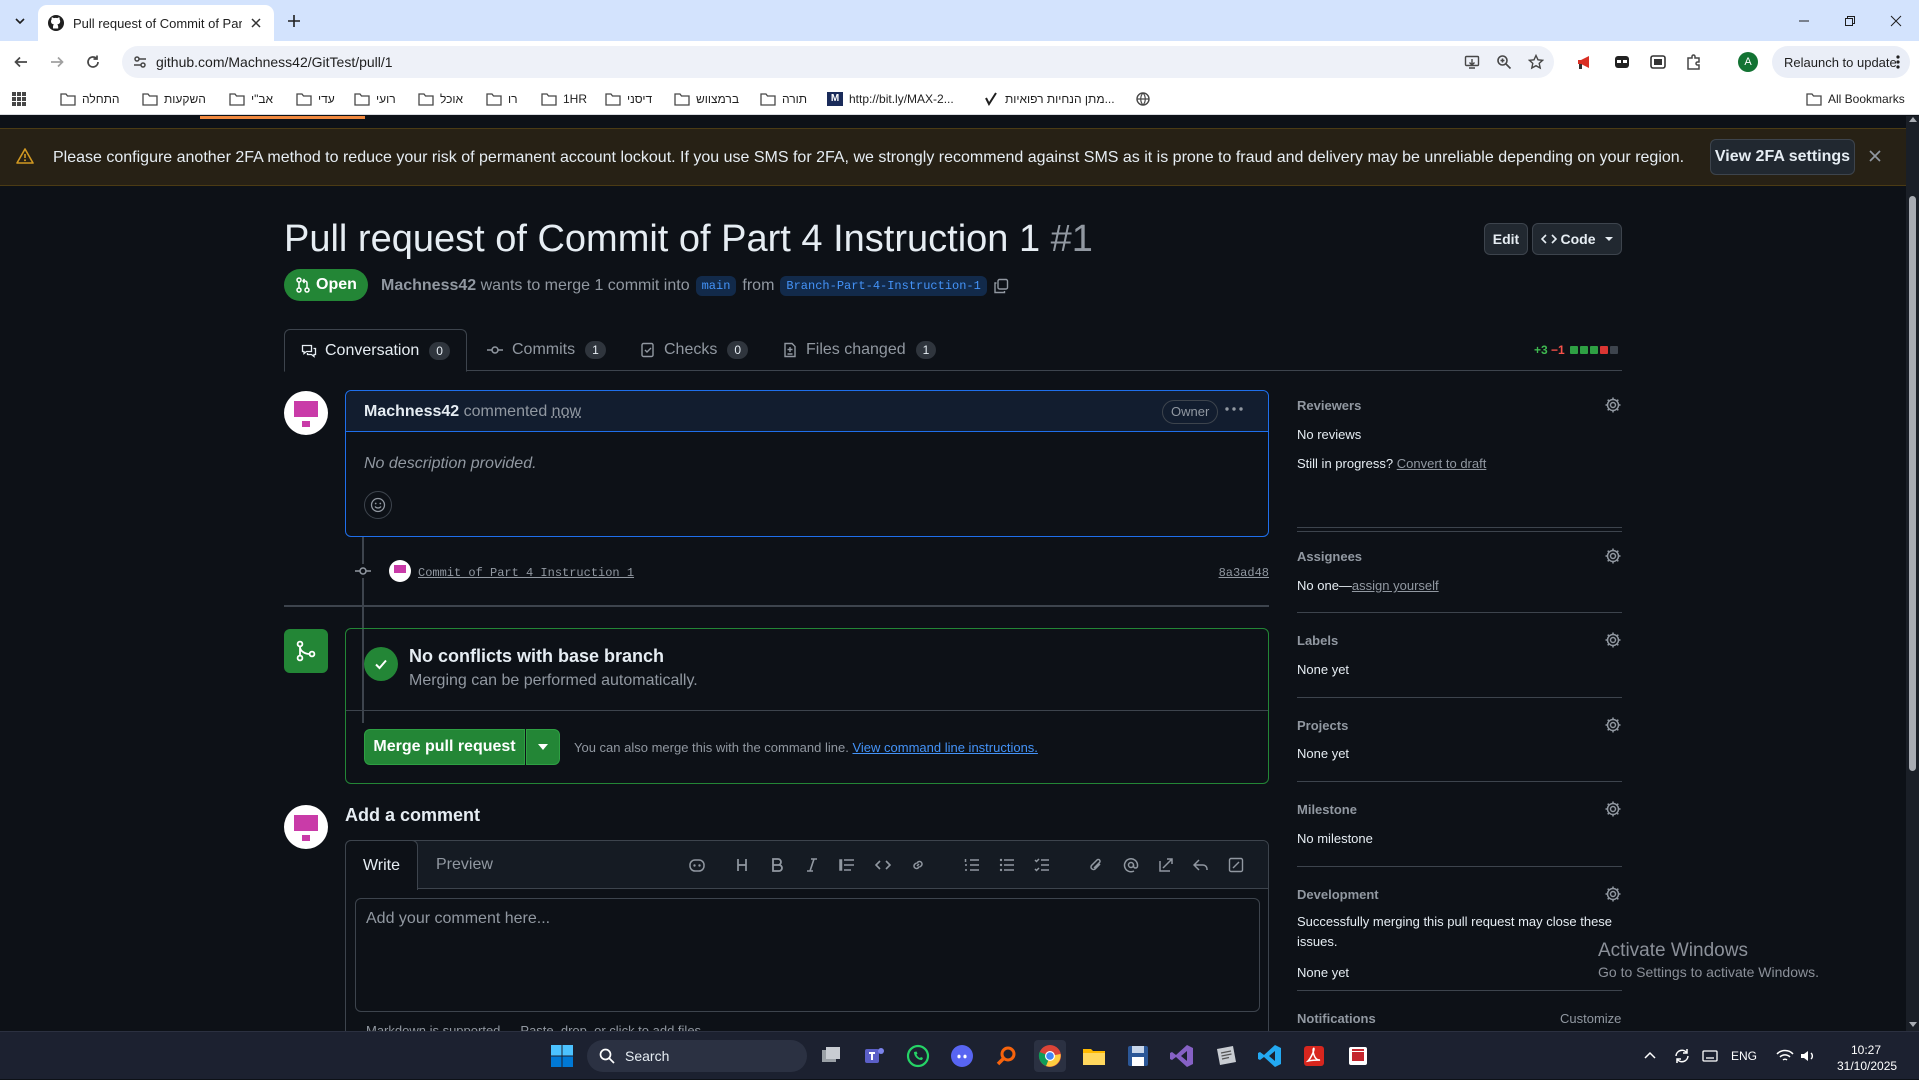  Describe the element at coordinates (1804, 20) in the screenshot. I see `minimize-icon` at that location.